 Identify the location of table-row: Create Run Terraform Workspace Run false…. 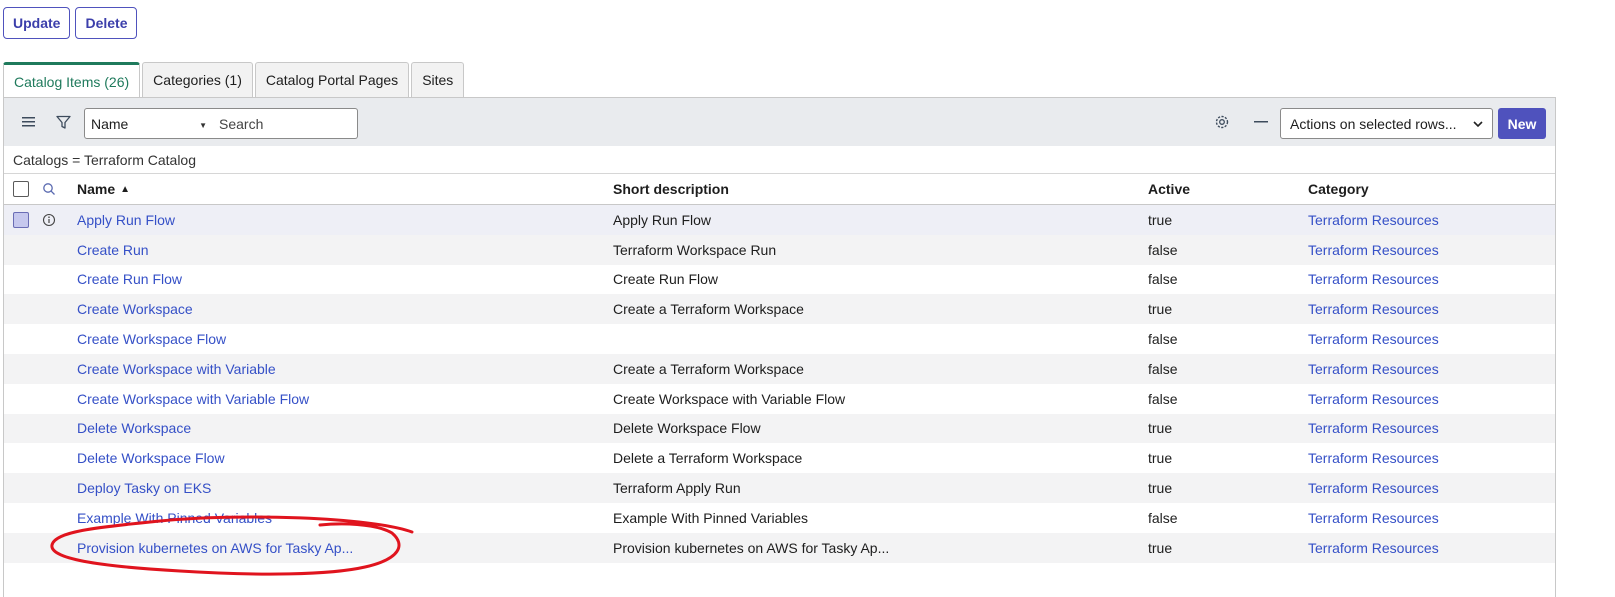
(779, 249).